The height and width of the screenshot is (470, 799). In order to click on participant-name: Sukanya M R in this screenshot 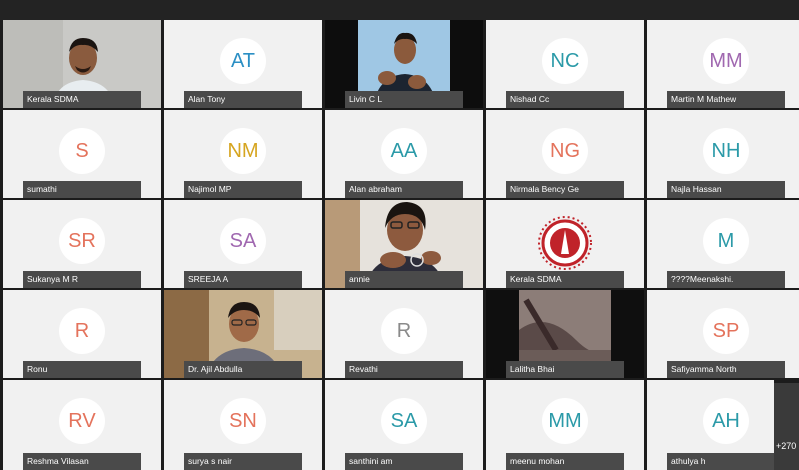, I will do `click(82, 279)`.